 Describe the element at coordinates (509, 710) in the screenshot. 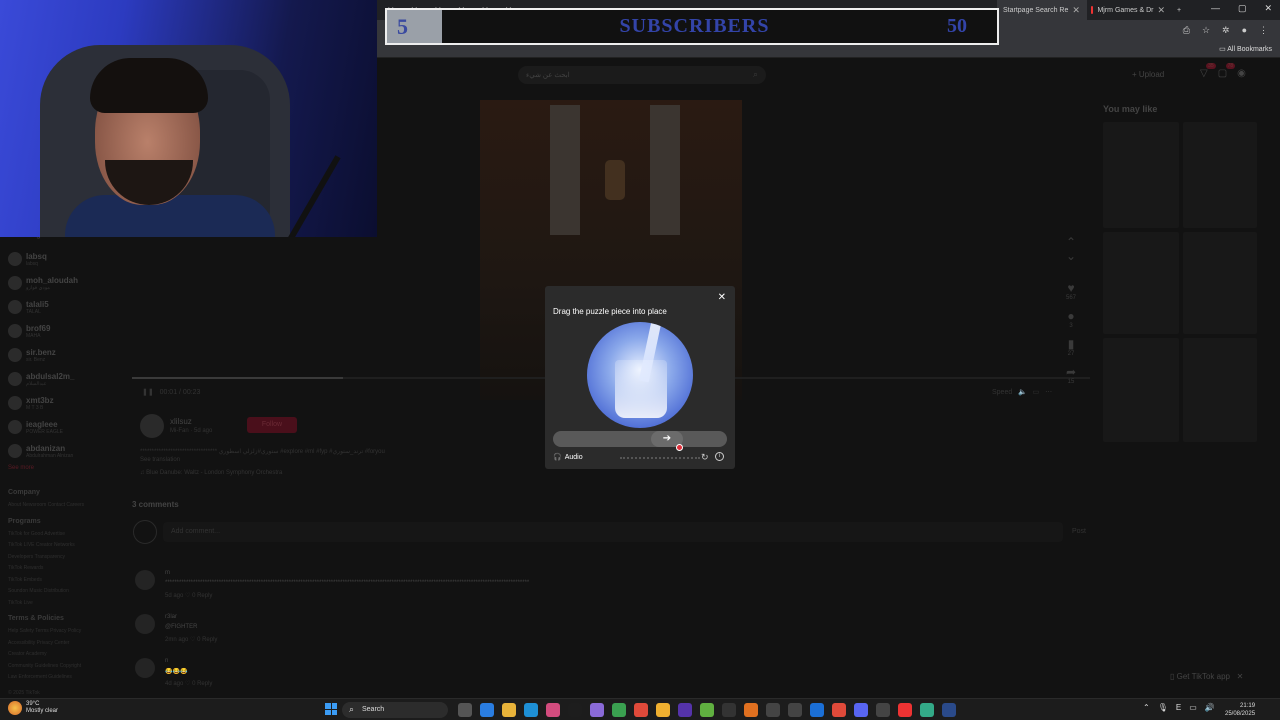

I see `file-explorer-icon` at that location.